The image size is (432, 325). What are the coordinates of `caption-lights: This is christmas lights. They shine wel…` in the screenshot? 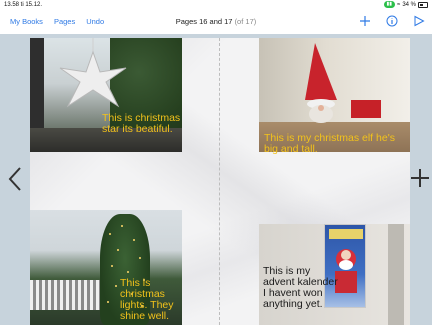 It's located at (147, 299).